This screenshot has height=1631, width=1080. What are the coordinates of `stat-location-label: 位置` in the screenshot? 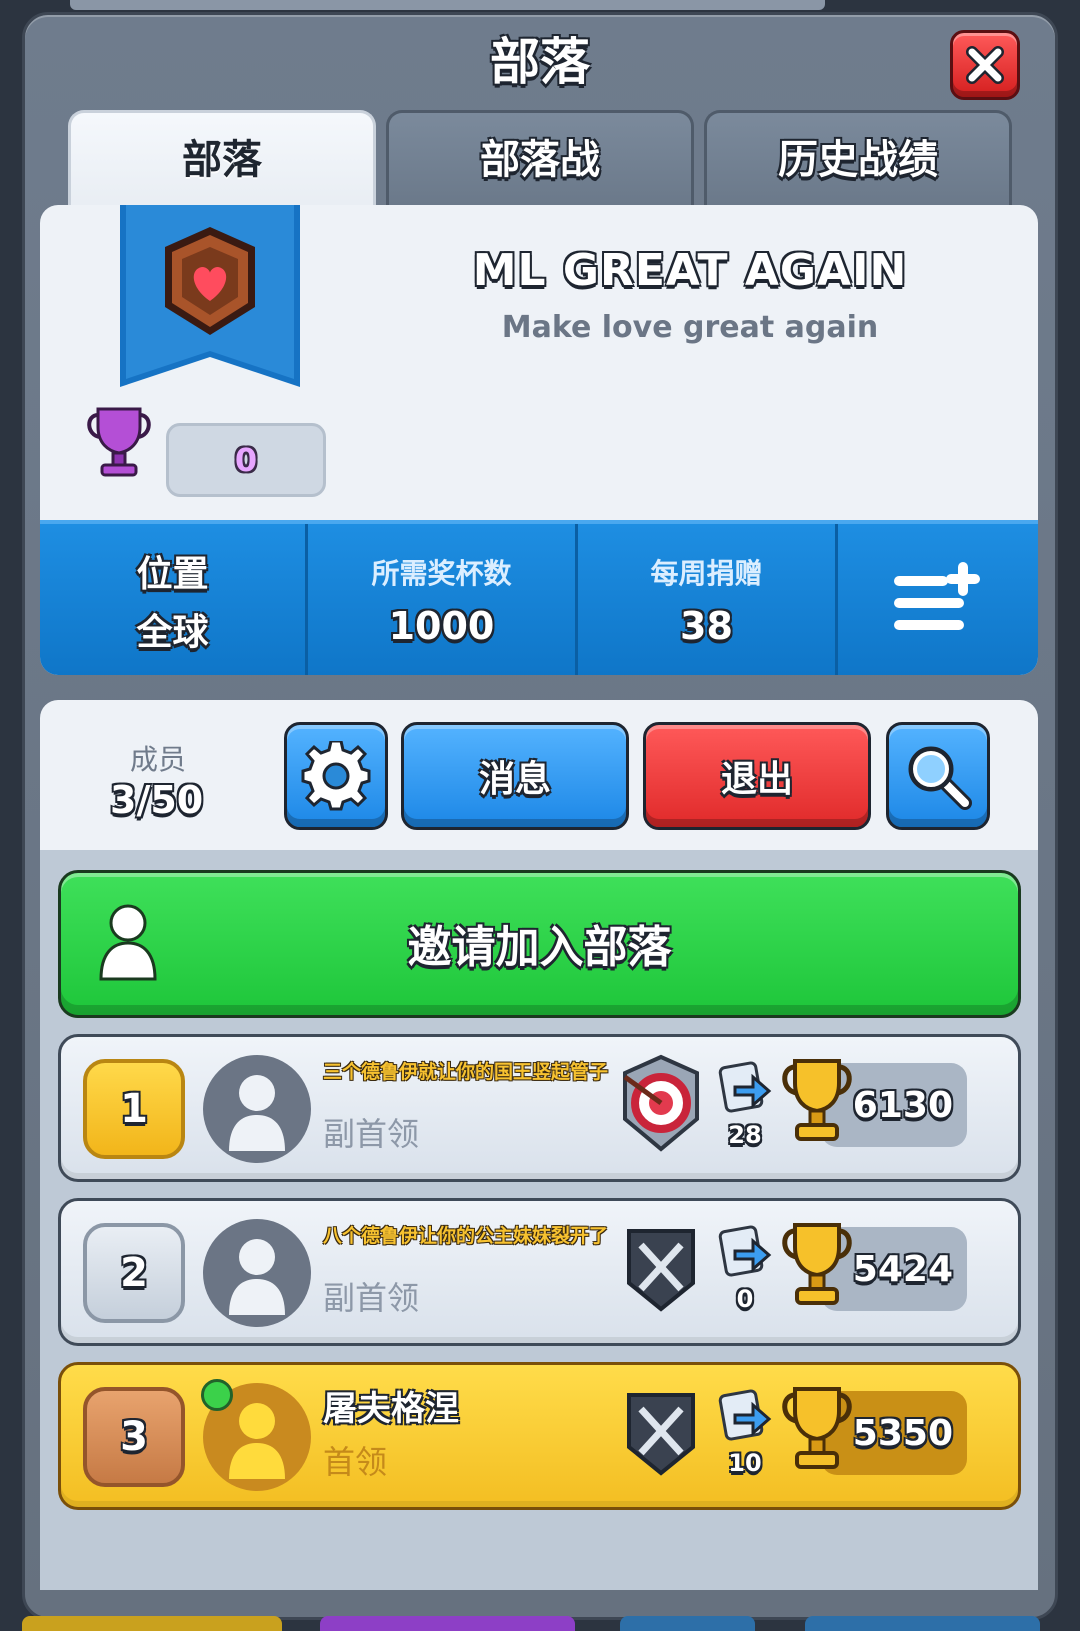 It's located at (172, 574).